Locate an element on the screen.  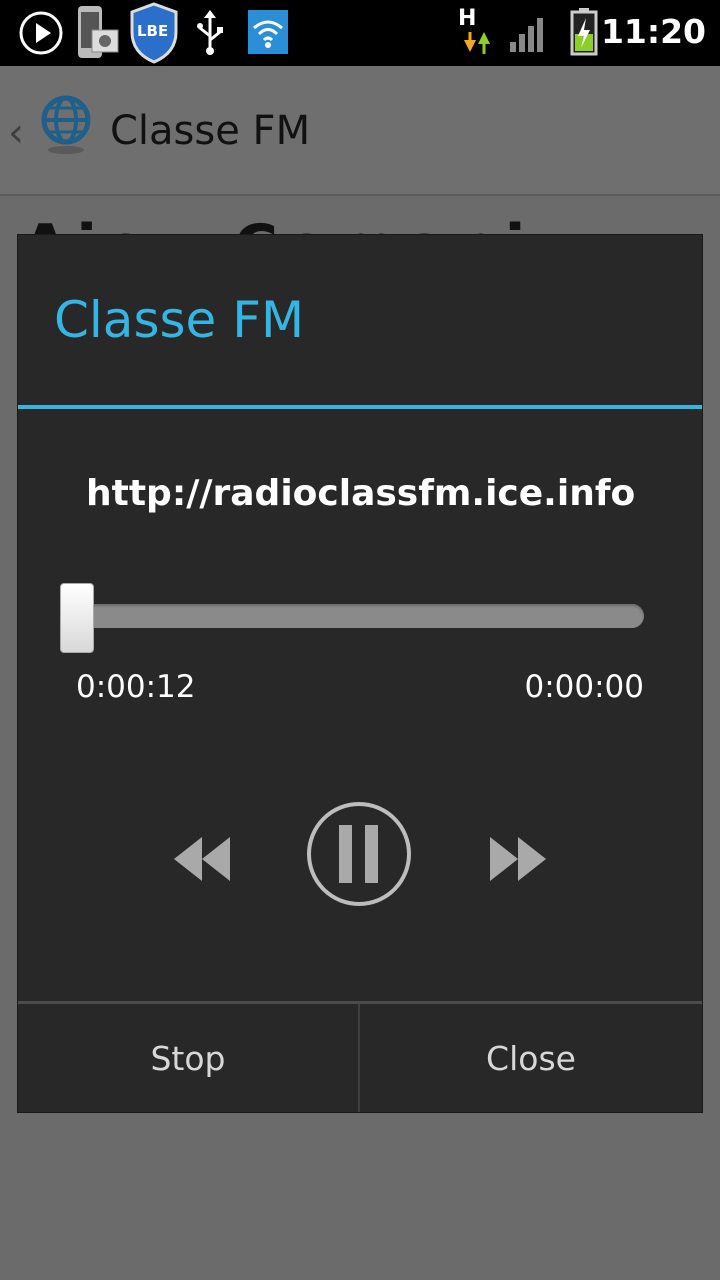
usb-icon is located at coordinates (210, 32).